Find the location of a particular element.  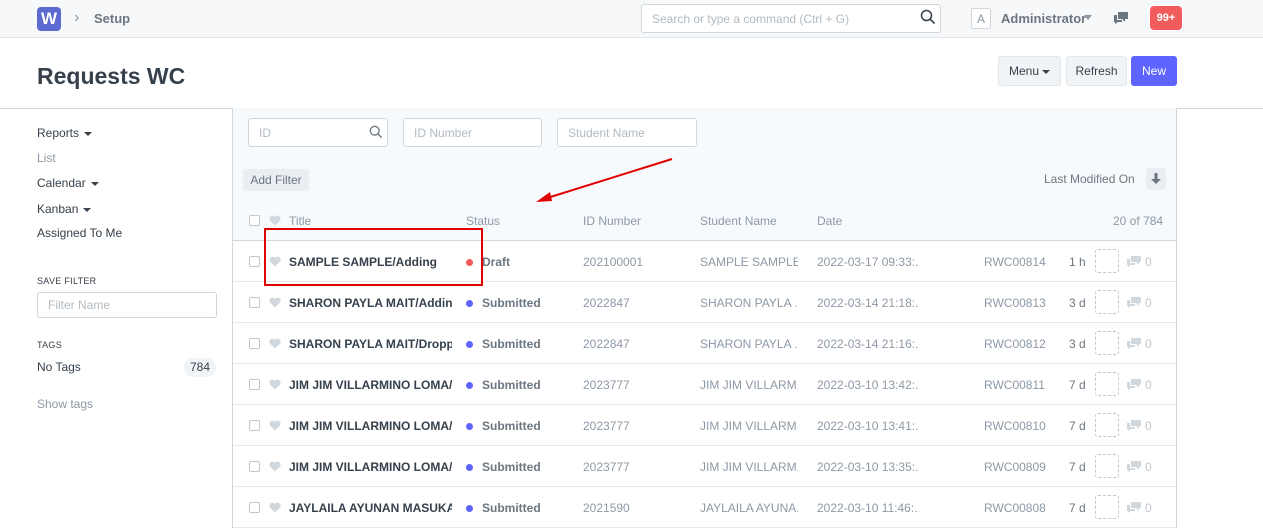

avatar: A is located at coordinates (981, 18).